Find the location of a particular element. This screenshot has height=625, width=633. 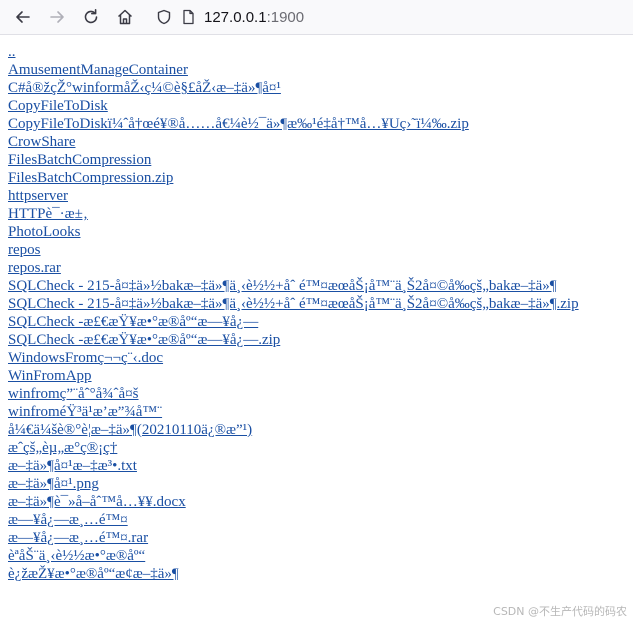

reload-icon is located at coordinates (91, 16).